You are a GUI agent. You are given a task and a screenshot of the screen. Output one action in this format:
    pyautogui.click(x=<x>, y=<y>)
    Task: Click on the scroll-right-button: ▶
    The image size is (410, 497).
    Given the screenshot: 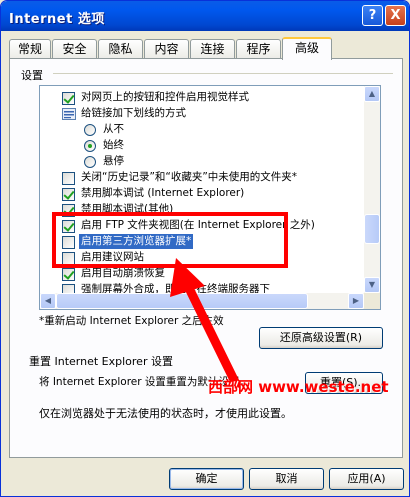 What is the action you would take?
    pyautogui.click(x=356, y=301)
    